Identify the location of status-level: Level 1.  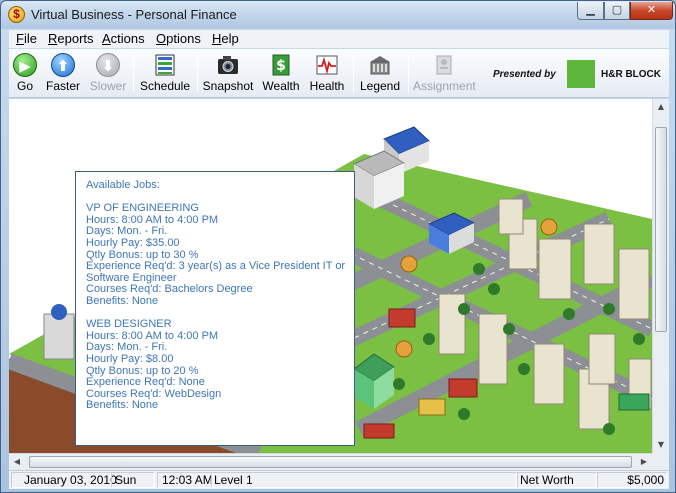
(364, 480).